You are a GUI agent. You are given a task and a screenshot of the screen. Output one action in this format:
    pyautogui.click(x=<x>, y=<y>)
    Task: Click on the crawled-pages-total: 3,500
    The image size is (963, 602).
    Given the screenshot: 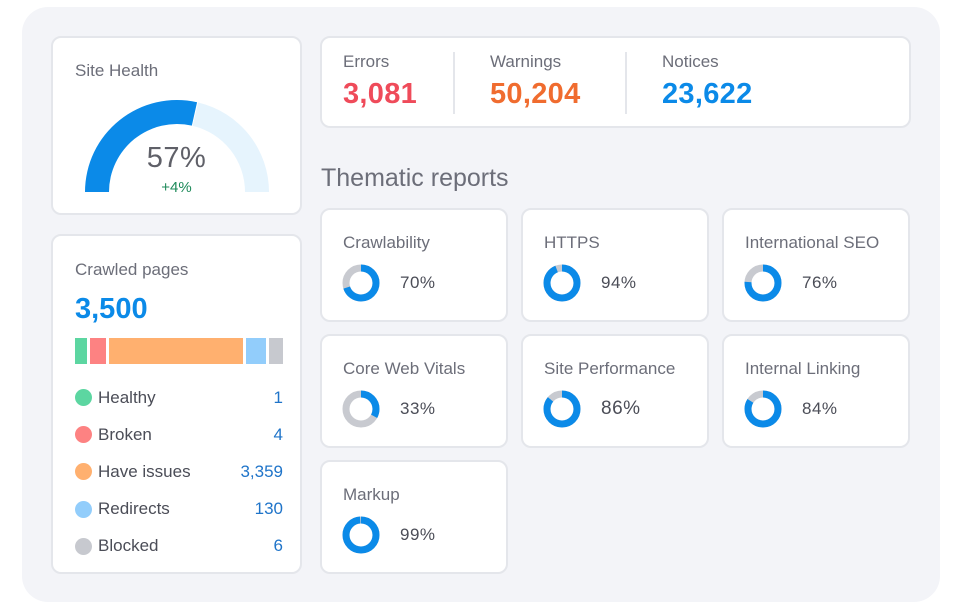 What is the action you would take?
    pyautogui.click(x=111, y=309)
    